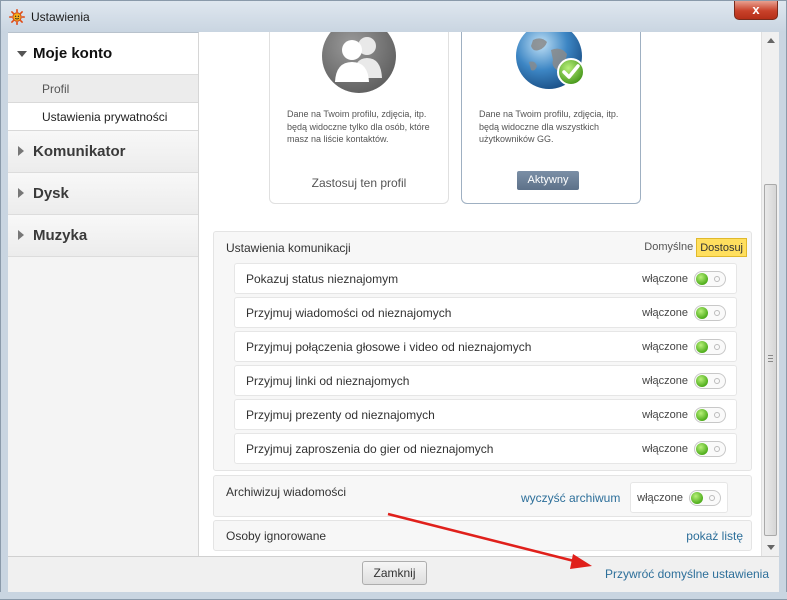  Describe the element at coordinates (328, 381) in the screenshot. I see `setting-label: Przyjmuj linki od nieznajomych` at that location.